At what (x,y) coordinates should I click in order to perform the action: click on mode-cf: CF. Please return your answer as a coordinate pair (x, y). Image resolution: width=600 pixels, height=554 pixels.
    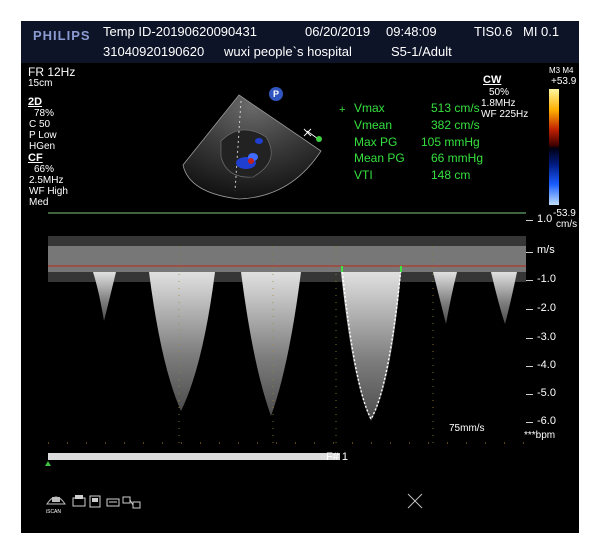
    Looking at the image, I should click on (35, 158).